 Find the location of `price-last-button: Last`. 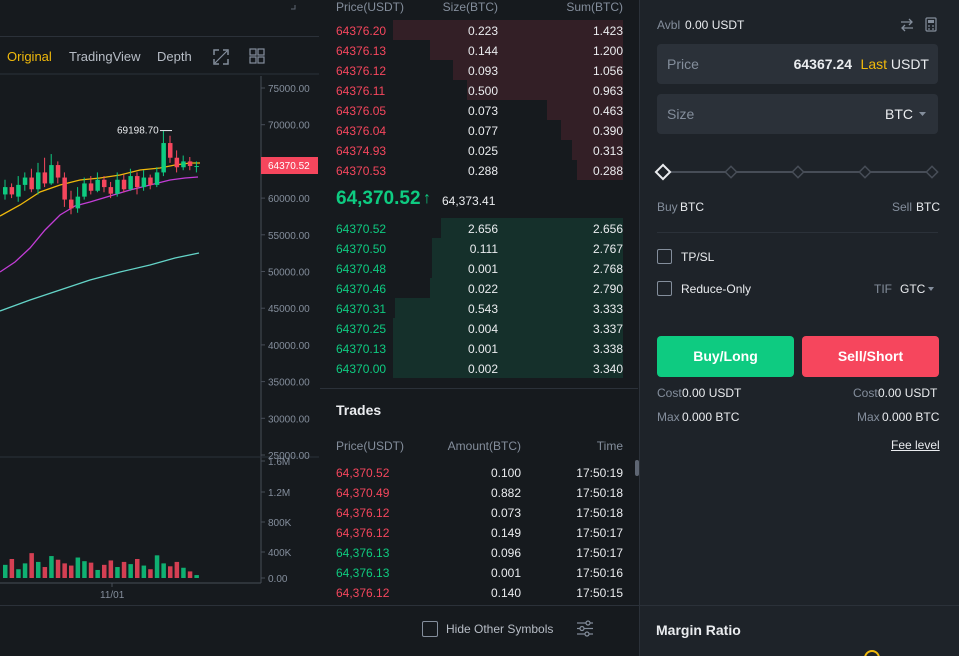

price-last-button: Last is located at coordinates (874, 64).